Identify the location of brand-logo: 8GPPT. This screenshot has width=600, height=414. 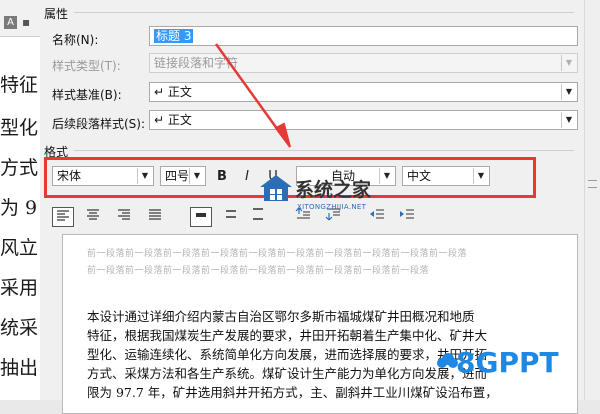
(507, 362).